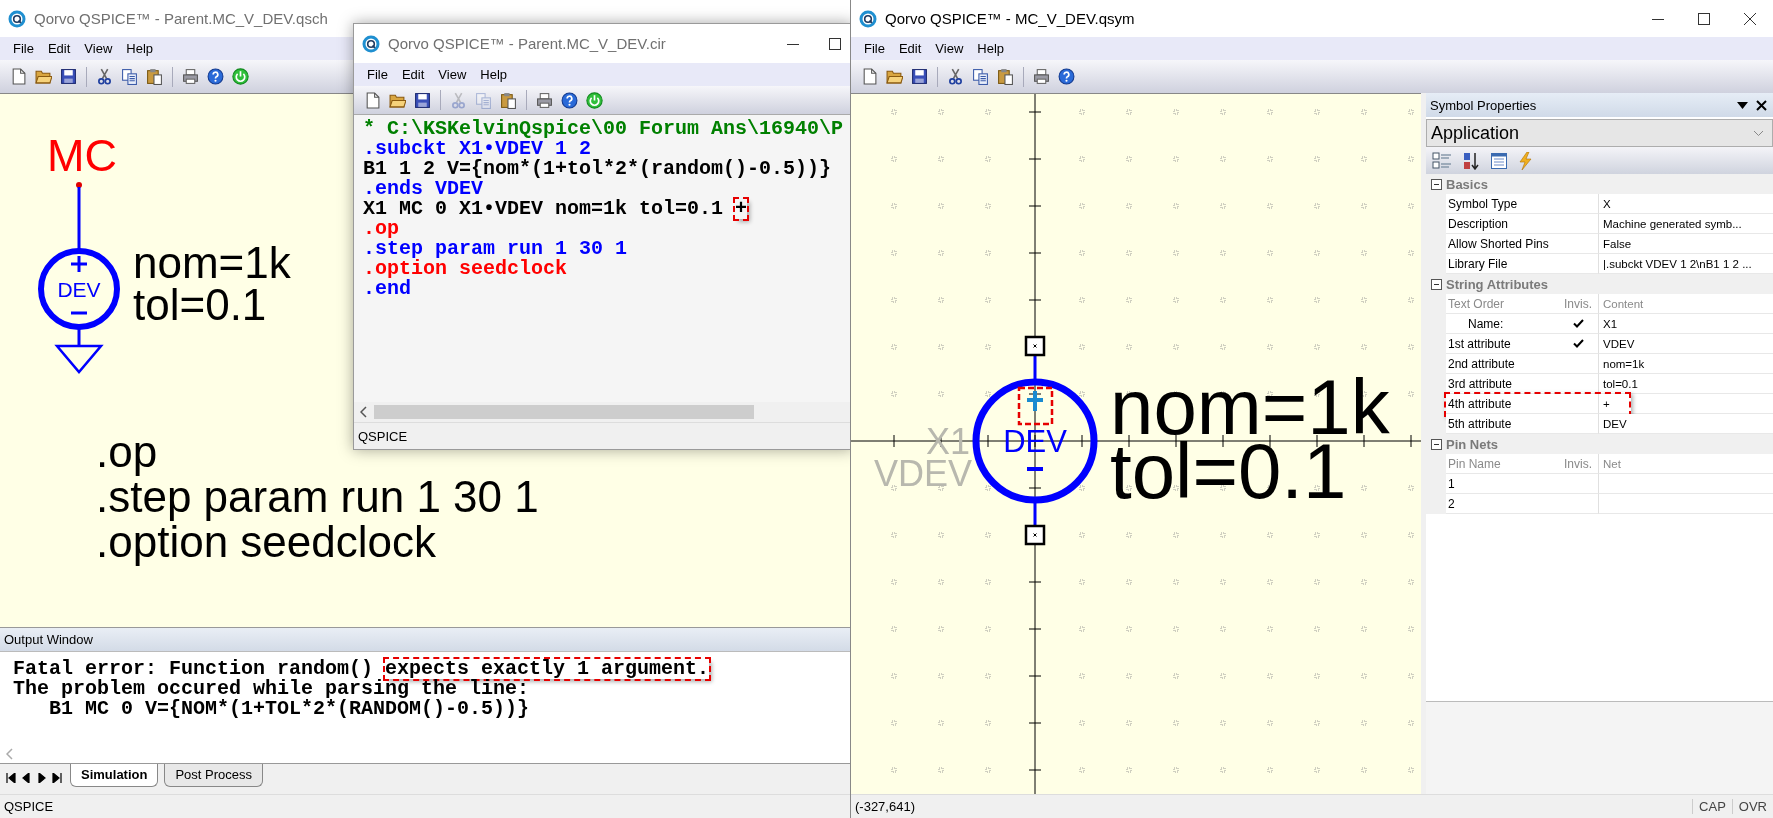  What do you see at coordinates (1522, 244) in the screenshot?
I see `property-name: Allow Shorted Pins` at bounding box center [1522, 244].